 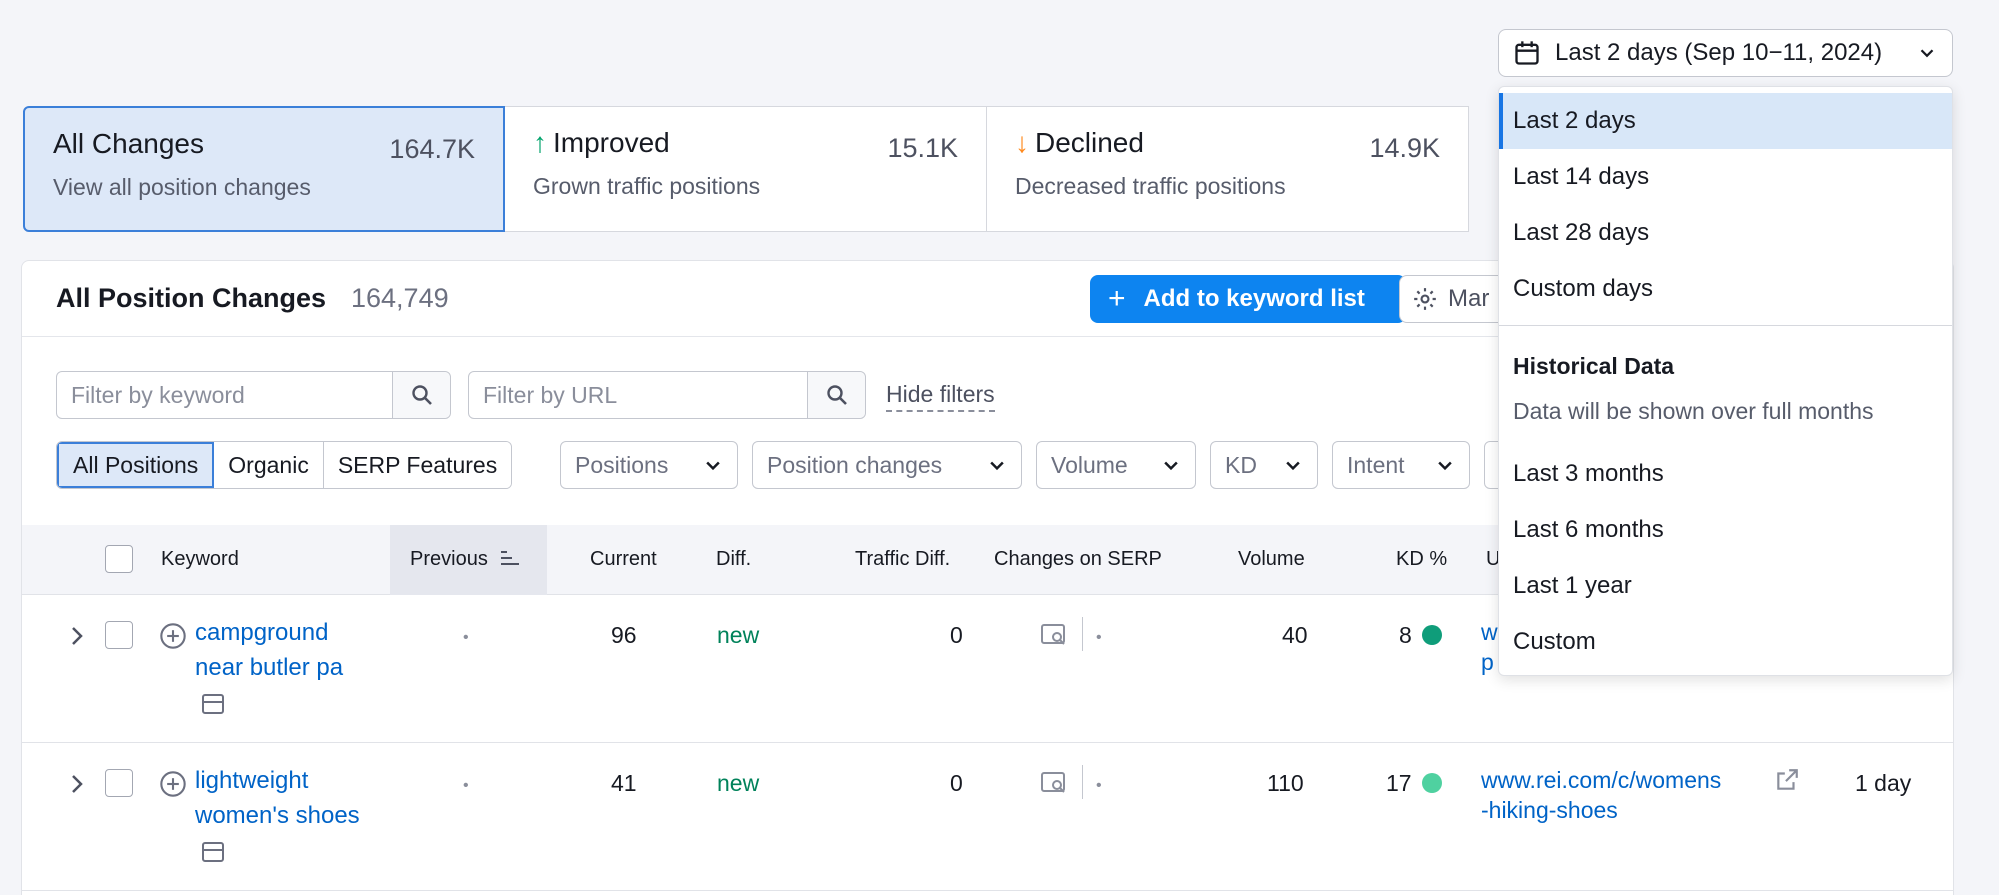 I want to click on url-search-button, so click(x=836, y=395).